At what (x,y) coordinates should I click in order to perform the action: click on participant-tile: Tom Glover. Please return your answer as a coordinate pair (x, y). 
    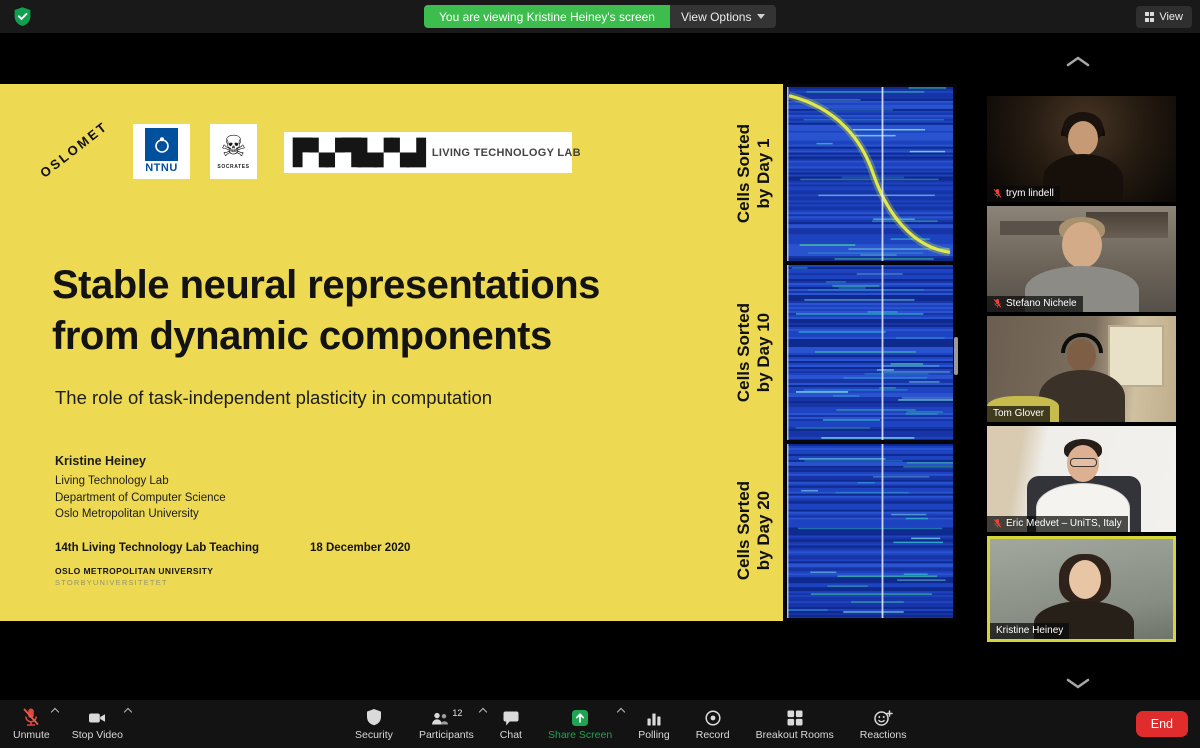
    Looking at the image, I should click on (1081, 369).